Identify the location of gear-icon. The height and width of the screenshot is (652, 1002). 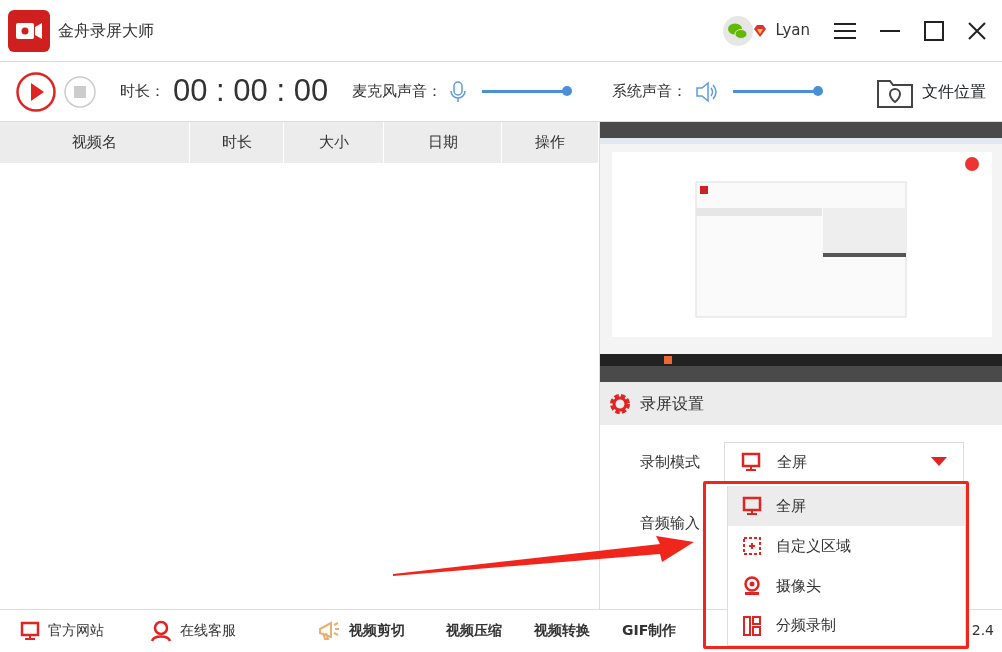
(620, 403).